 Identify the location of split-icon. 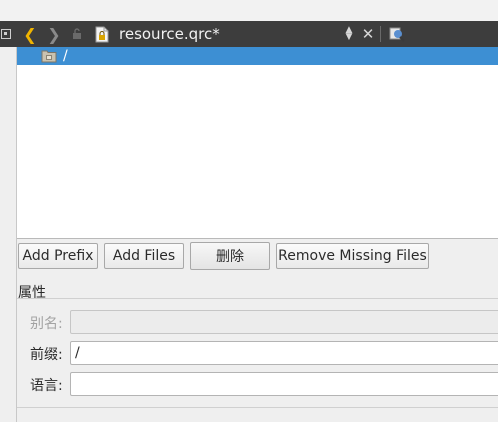
(6, 34).